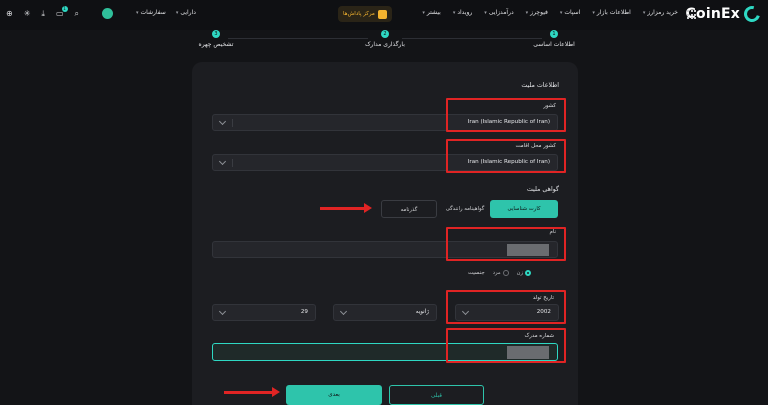  I want to click on gift-icon, so click(382, 14).